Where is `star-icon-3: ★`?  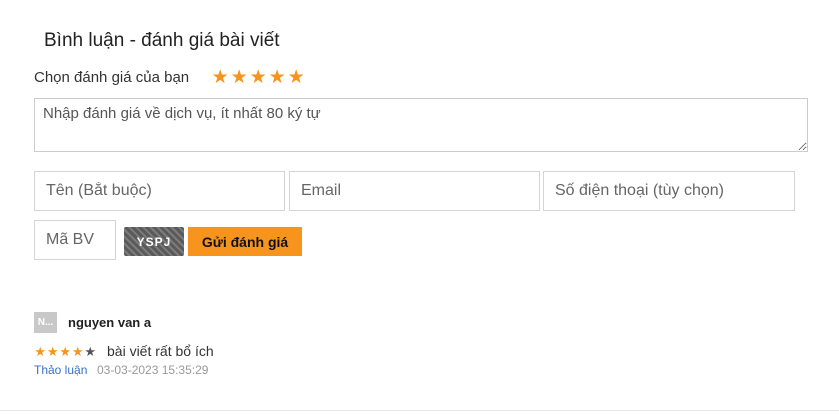 star-icon-3: ★ is located at coordinates (258, 77).